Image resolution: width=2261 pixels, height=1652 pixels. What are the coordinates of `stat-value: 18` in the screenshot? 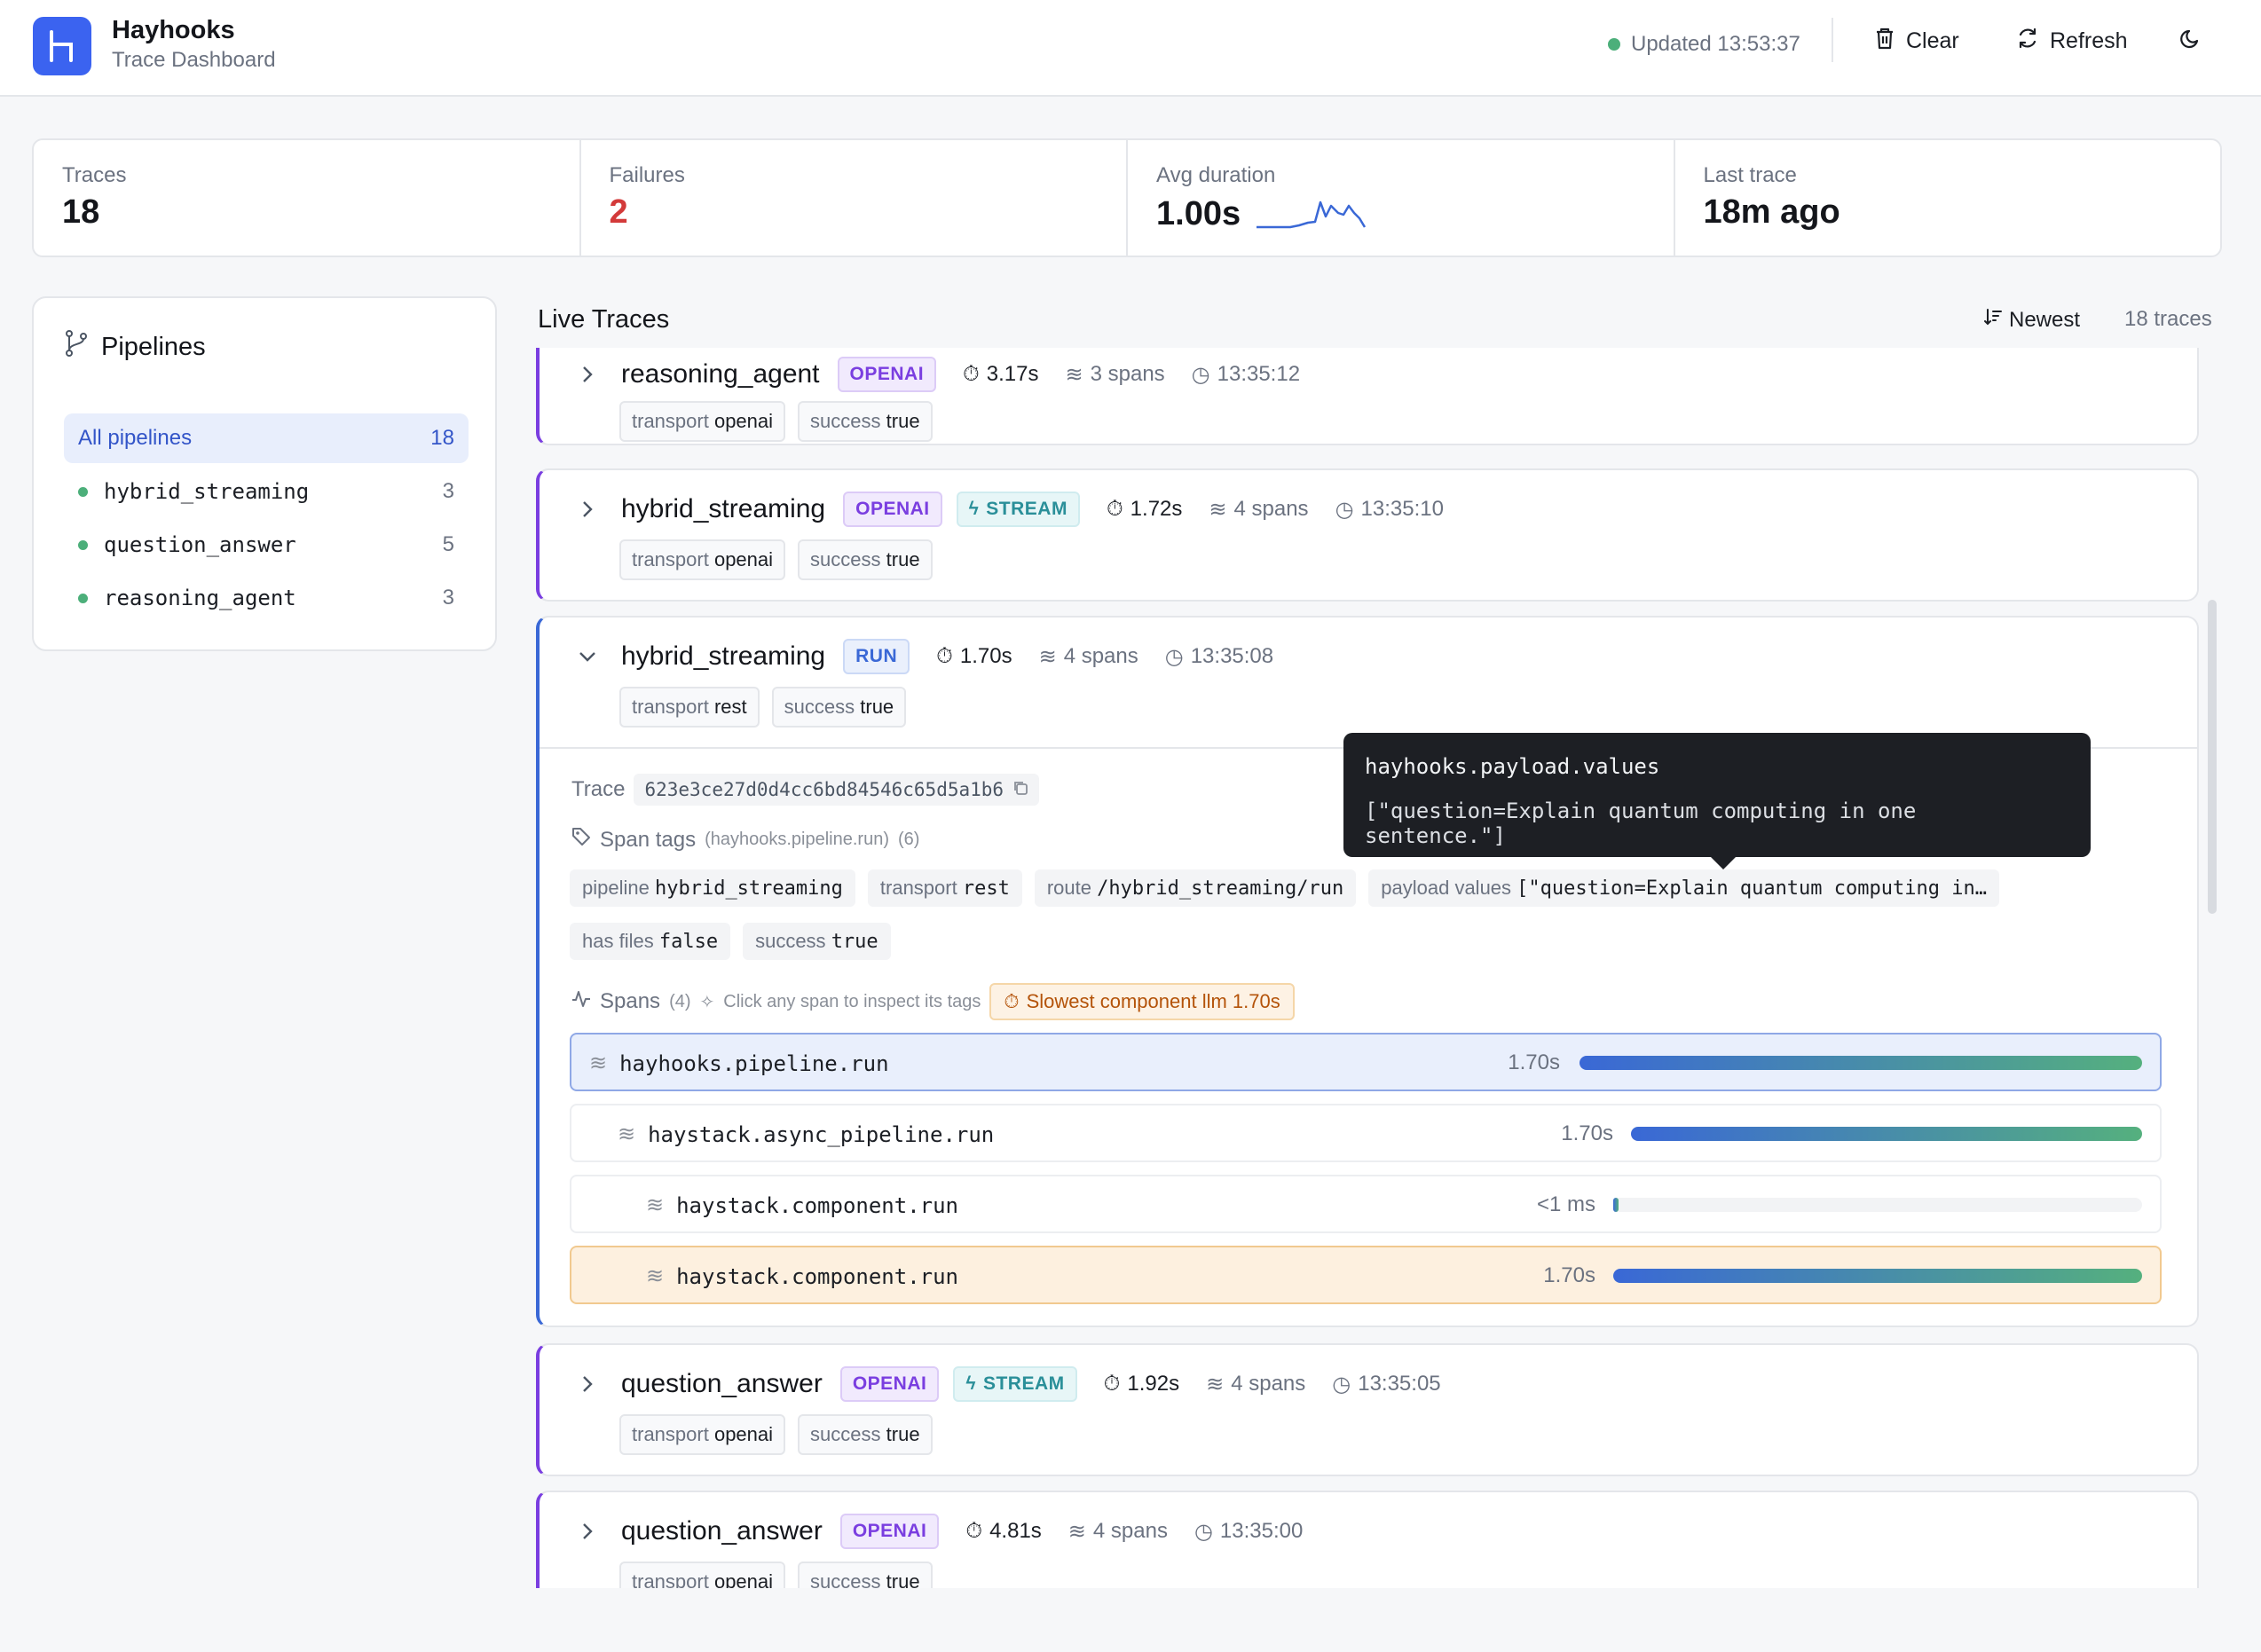 It's located at (81, 212).